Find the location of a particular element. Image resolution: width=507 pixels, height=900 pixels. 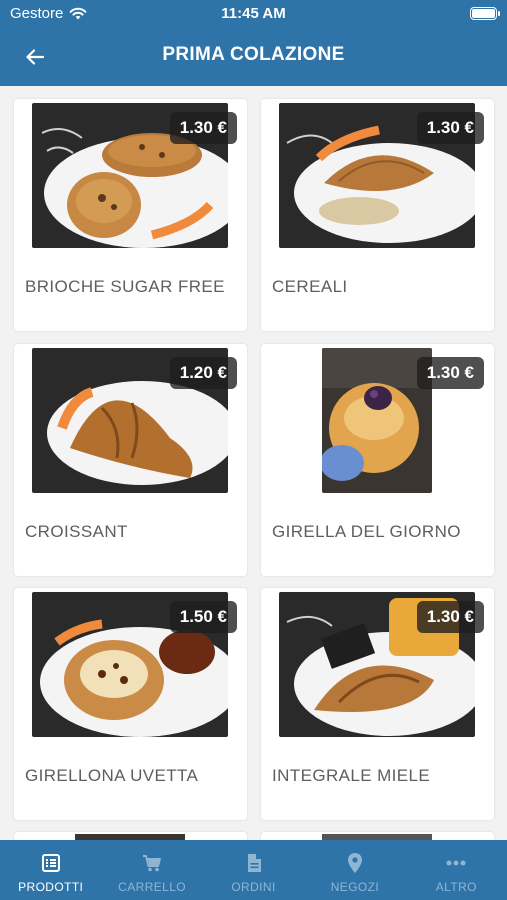

tab-prodotti: PRODOTTI is located at coordinates (50, 870).